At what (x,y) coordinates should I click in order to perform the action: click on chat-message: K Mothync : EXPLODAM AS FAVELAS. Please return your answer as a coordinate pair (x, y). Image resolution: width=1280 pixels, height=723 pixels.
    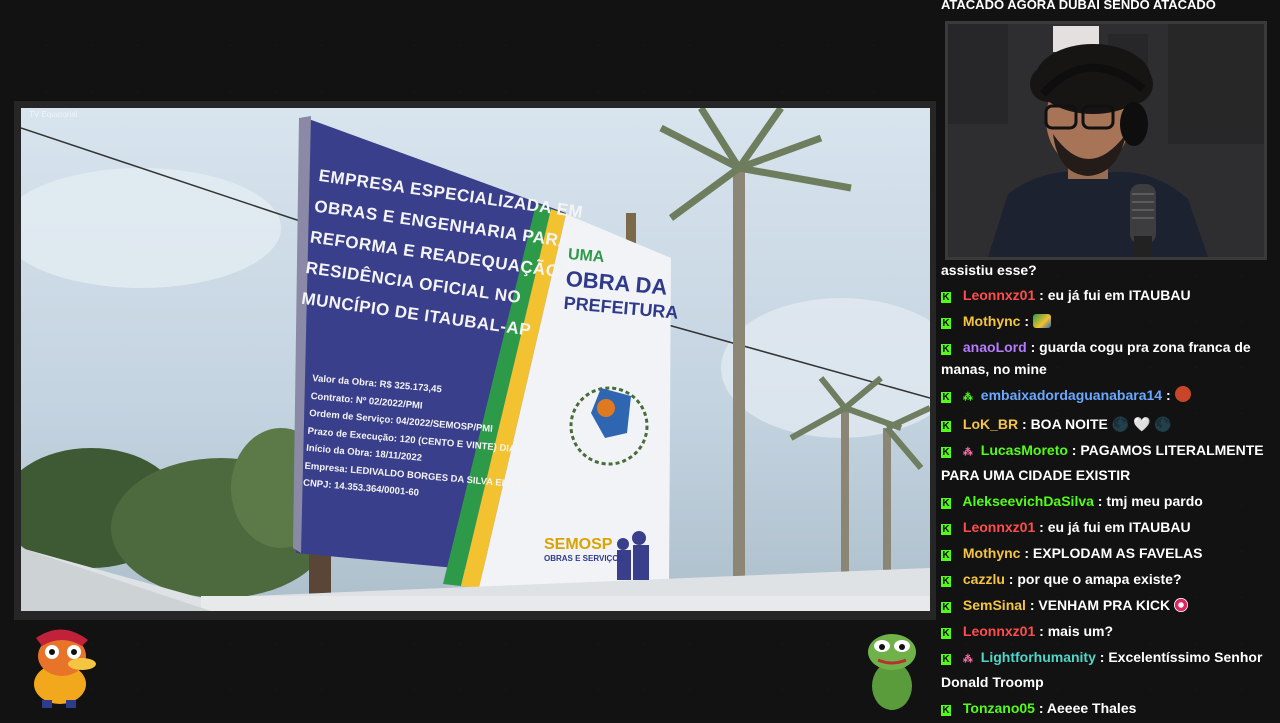
    Looking at the image, I should click on (1106, 553).